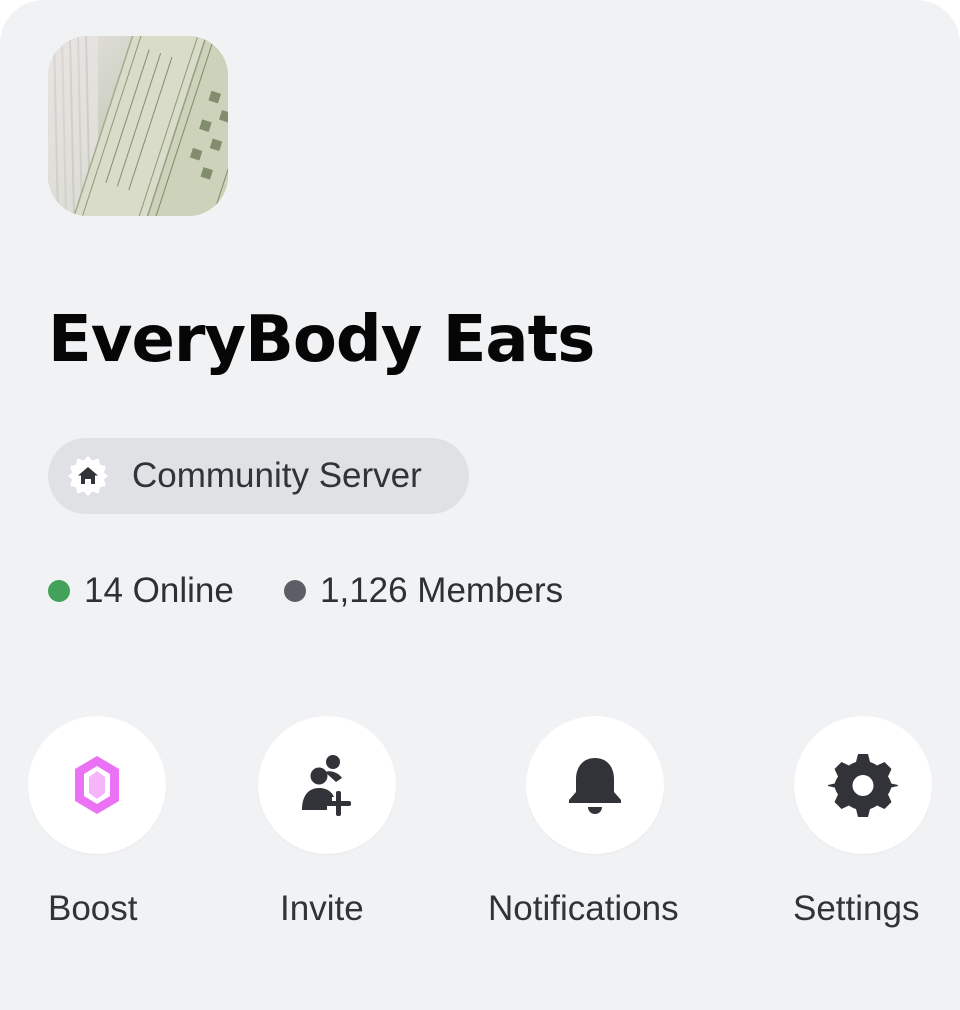 This screenshot has width=960, height=1010. I want to click on notifications-label: Notifications, so click(583, 908).